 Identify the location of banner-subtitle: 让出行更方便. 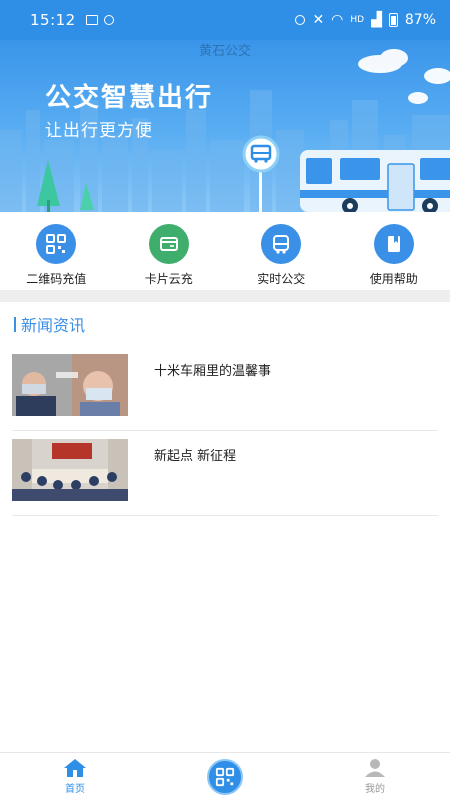
(99, 131).